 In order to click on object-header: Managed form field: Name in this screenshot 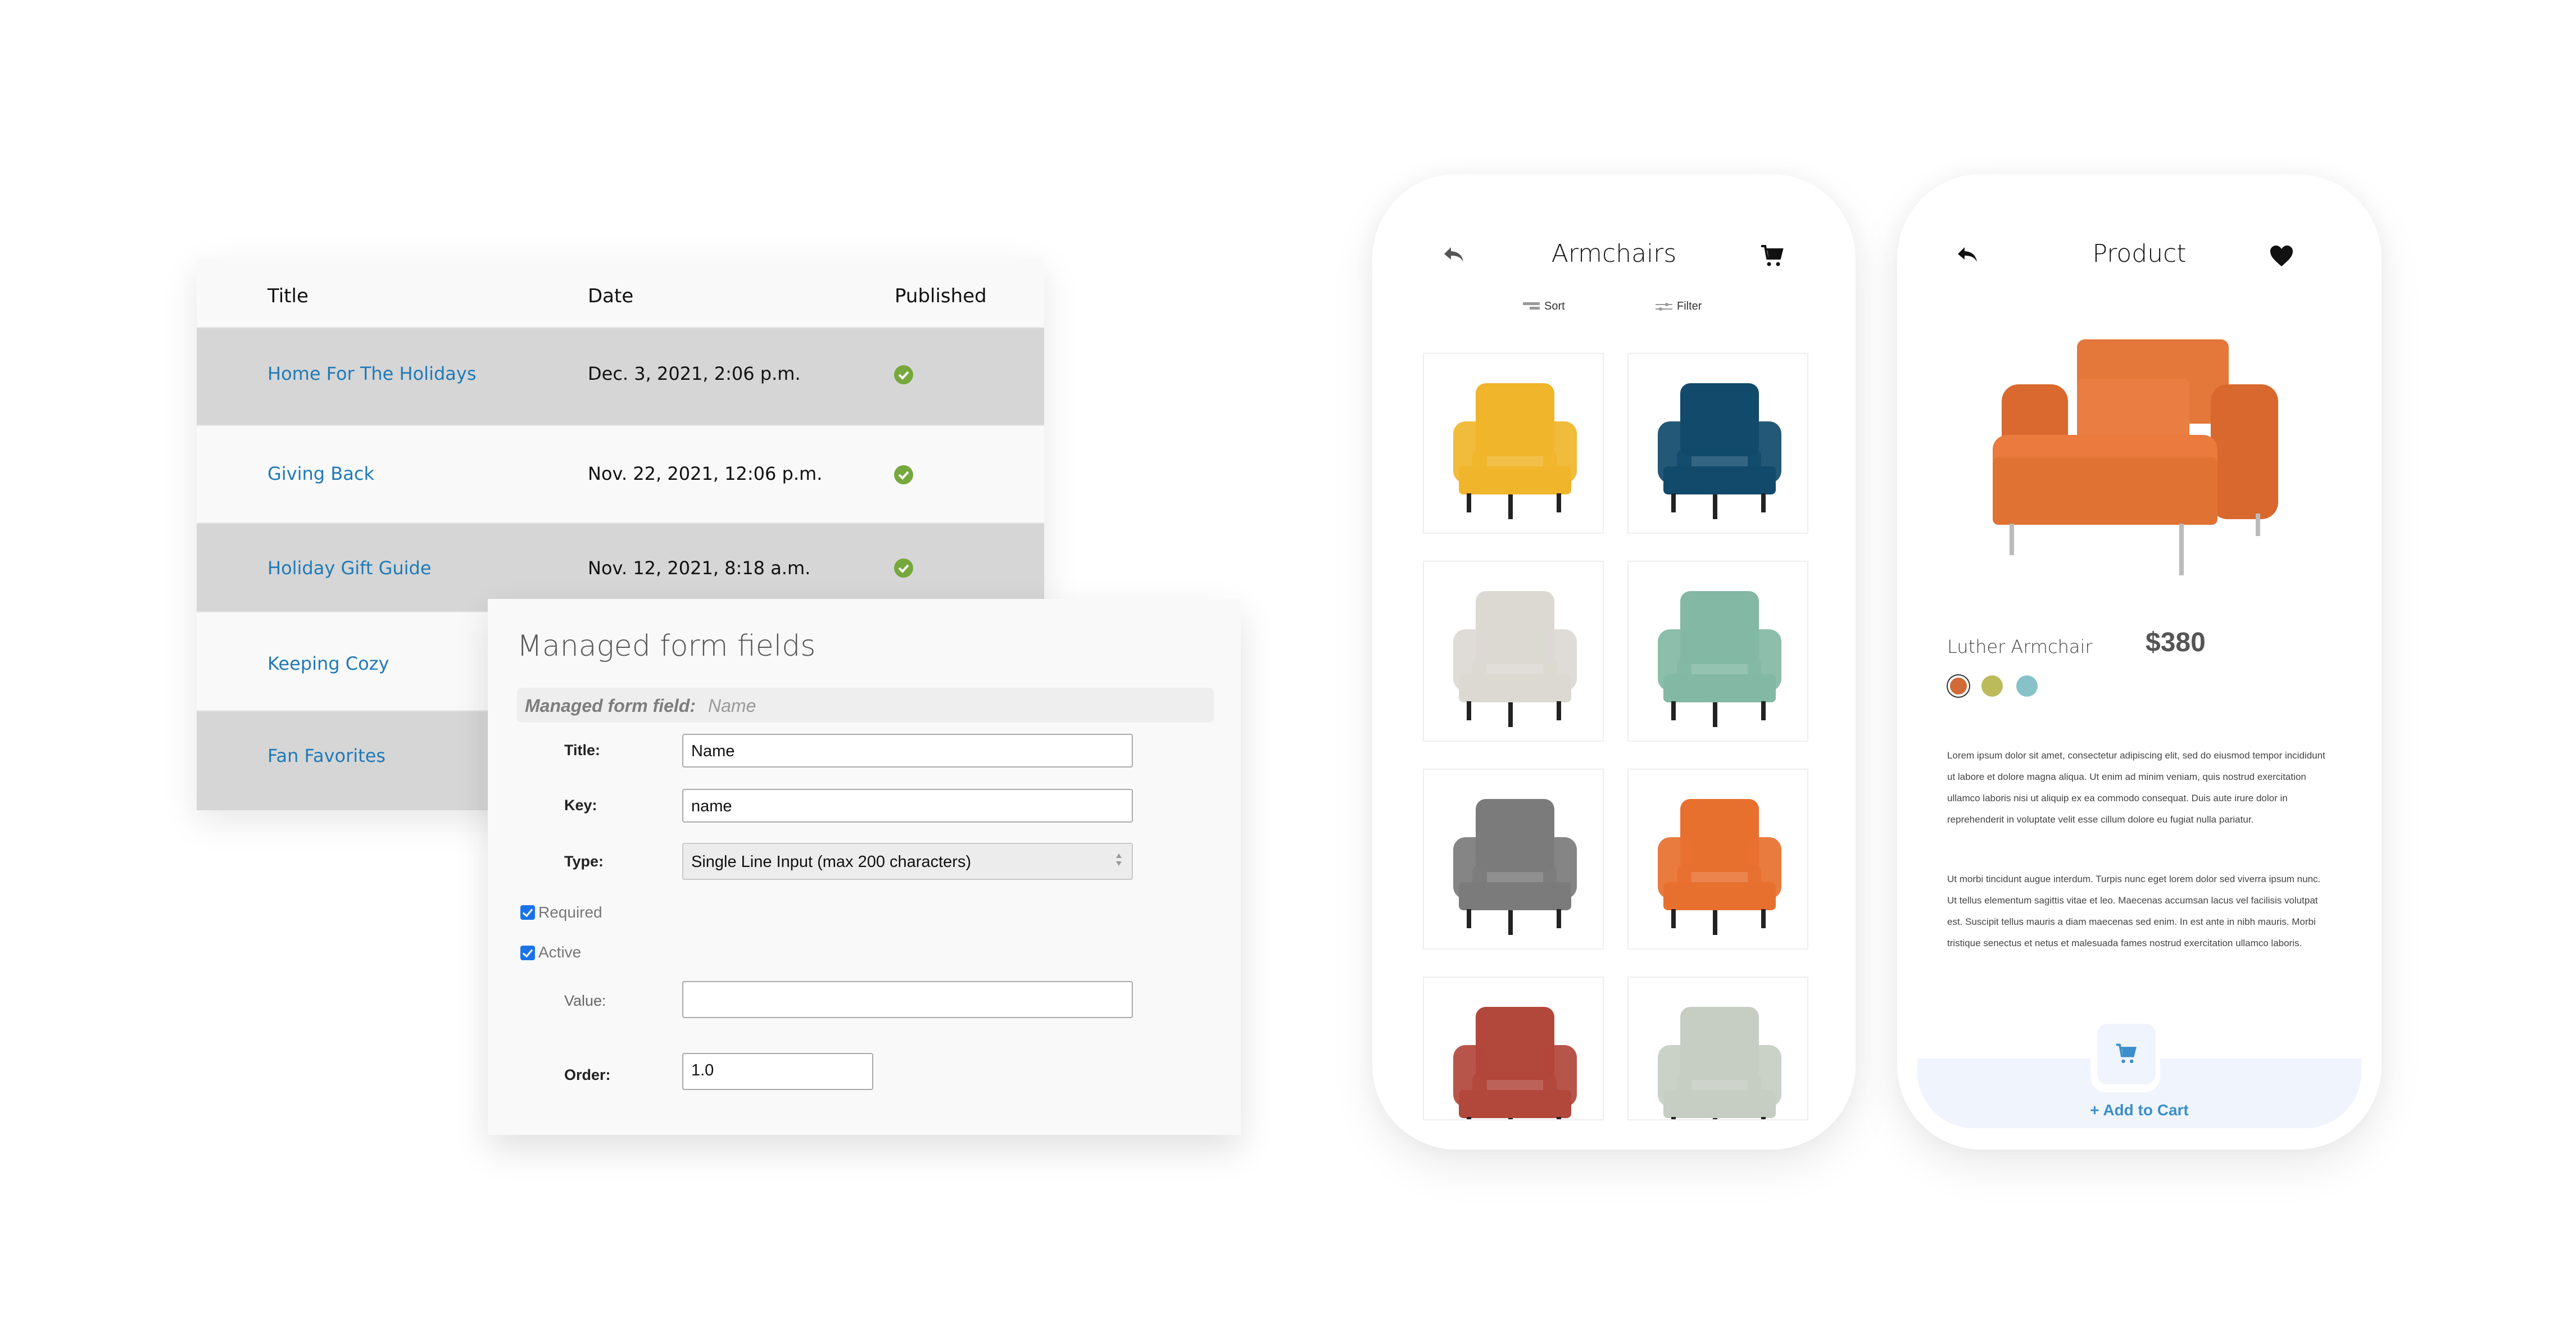, I will do `click(865, 705)`.